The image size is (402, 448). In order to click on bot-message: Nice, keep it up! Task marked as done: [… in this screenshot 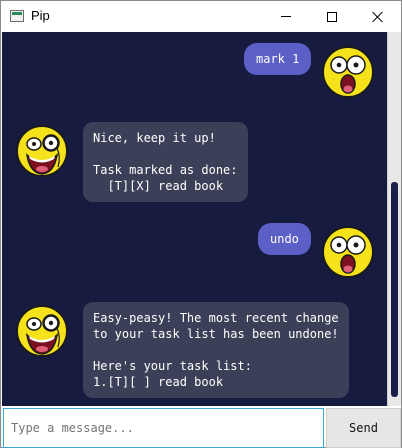, I will do `click(165, 162)`.